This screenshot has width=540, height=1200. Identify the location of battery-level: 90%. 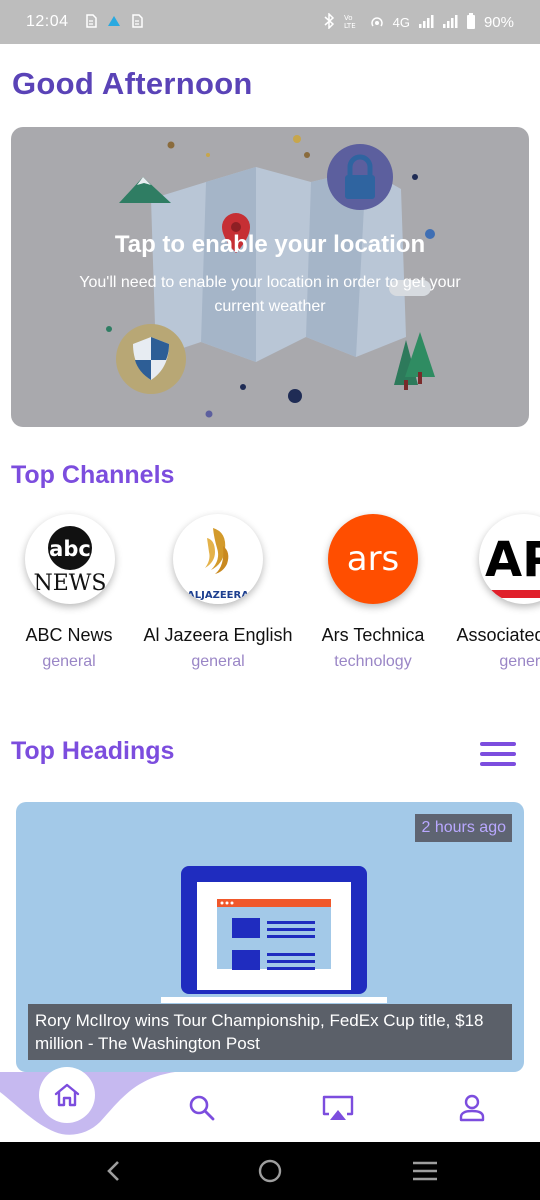
(498, 22).